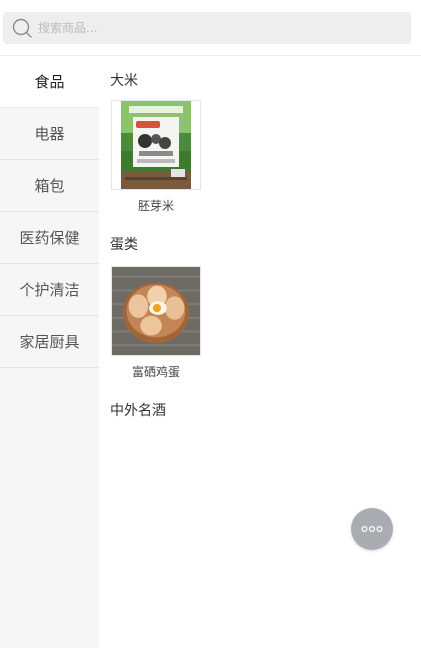 This screenshot has width=421, height=648. I want to click on search-bar, so click(210, 28).